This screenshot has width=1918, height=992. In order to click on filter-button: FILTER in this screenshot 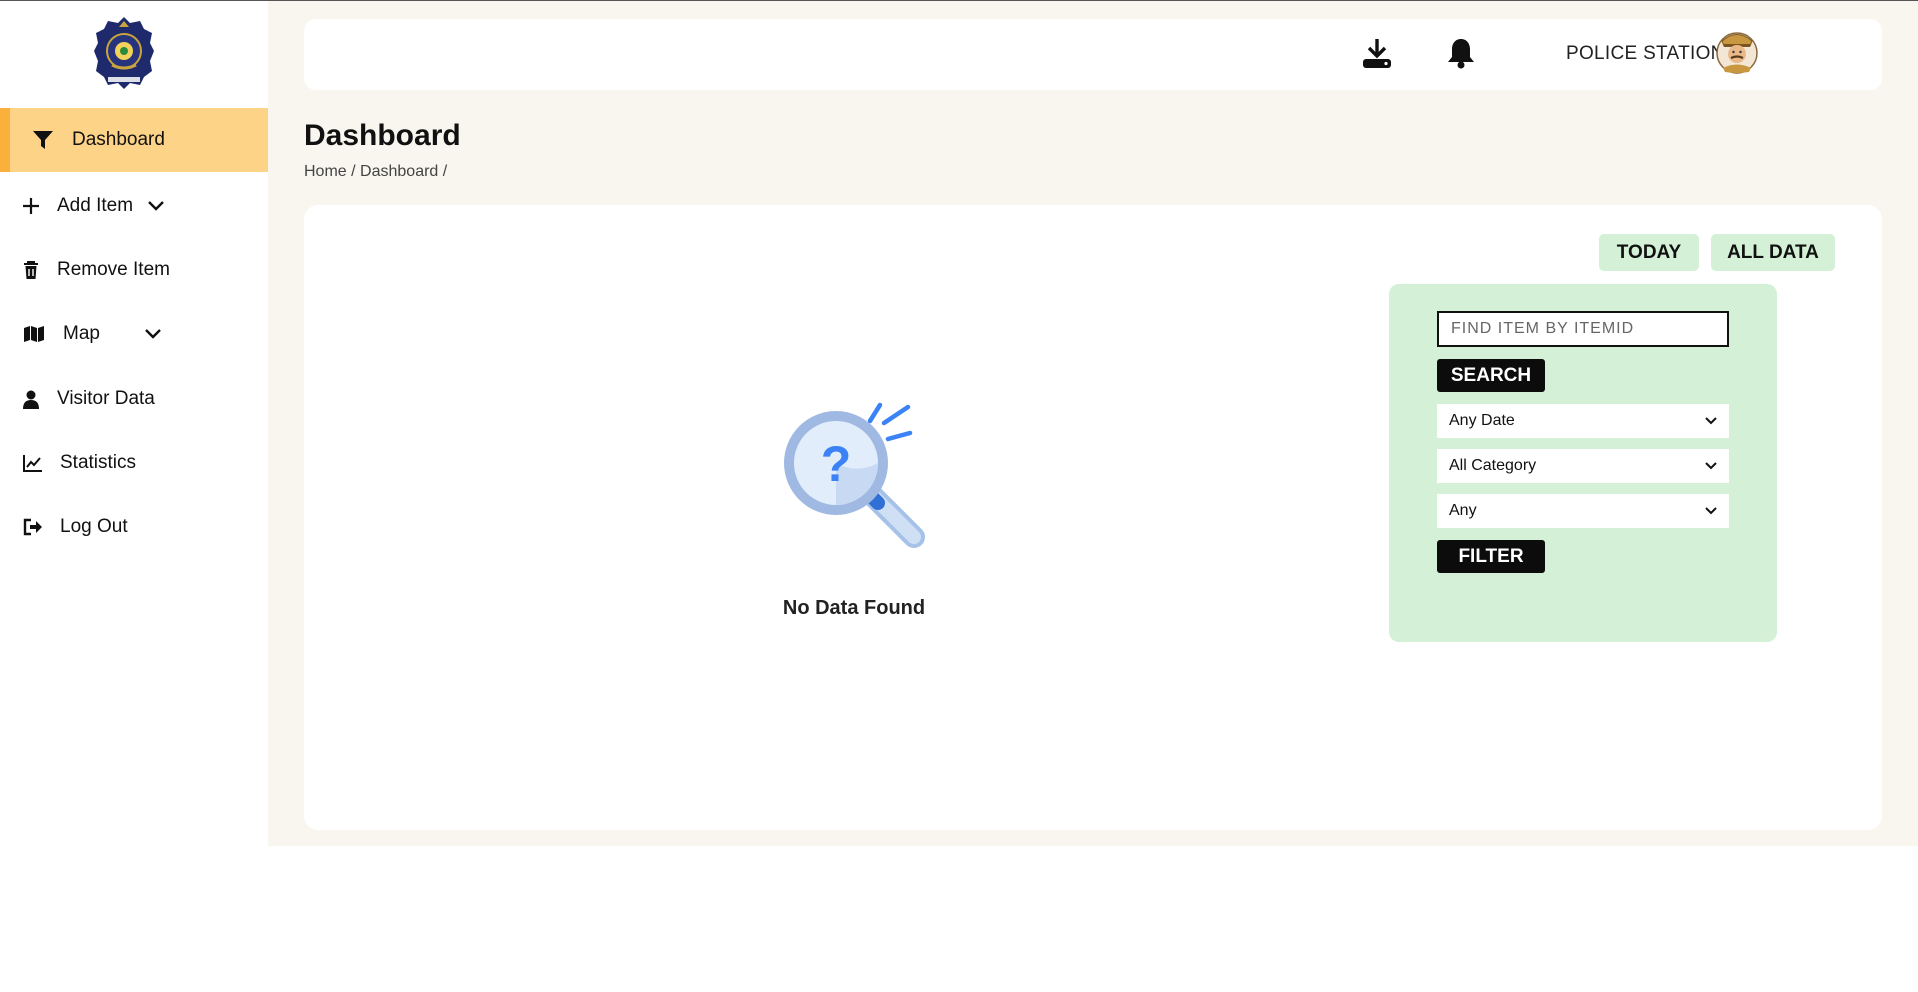, I will do `click(1491, 556)`.